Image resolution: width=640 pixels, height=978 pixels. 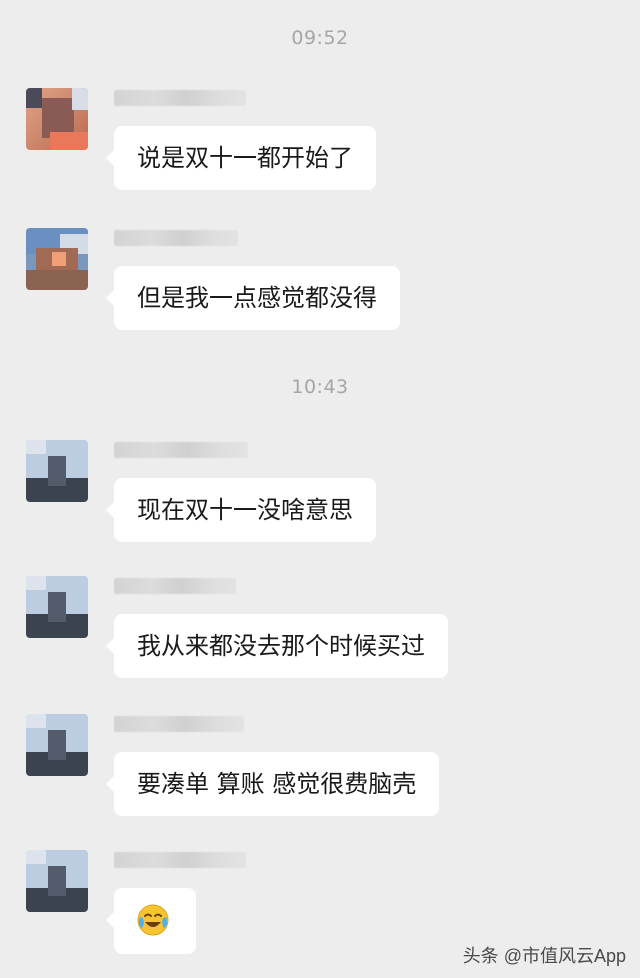 What do you see at coordinates (241, 158) in the screenshot?
I see `message-bubble: 说是双十一都开始了` at bounding box center [241, 158].